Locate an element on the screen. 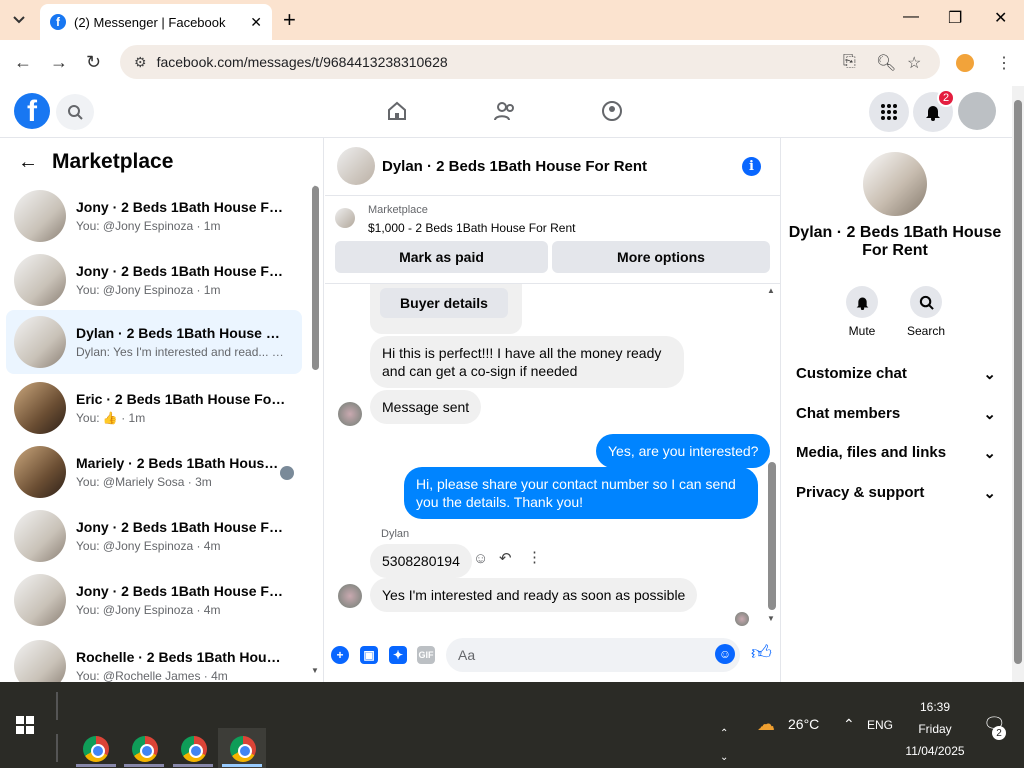 The height and width of the screenshot is (768, 1024). groups-icon is located at coordinates (612, 114).